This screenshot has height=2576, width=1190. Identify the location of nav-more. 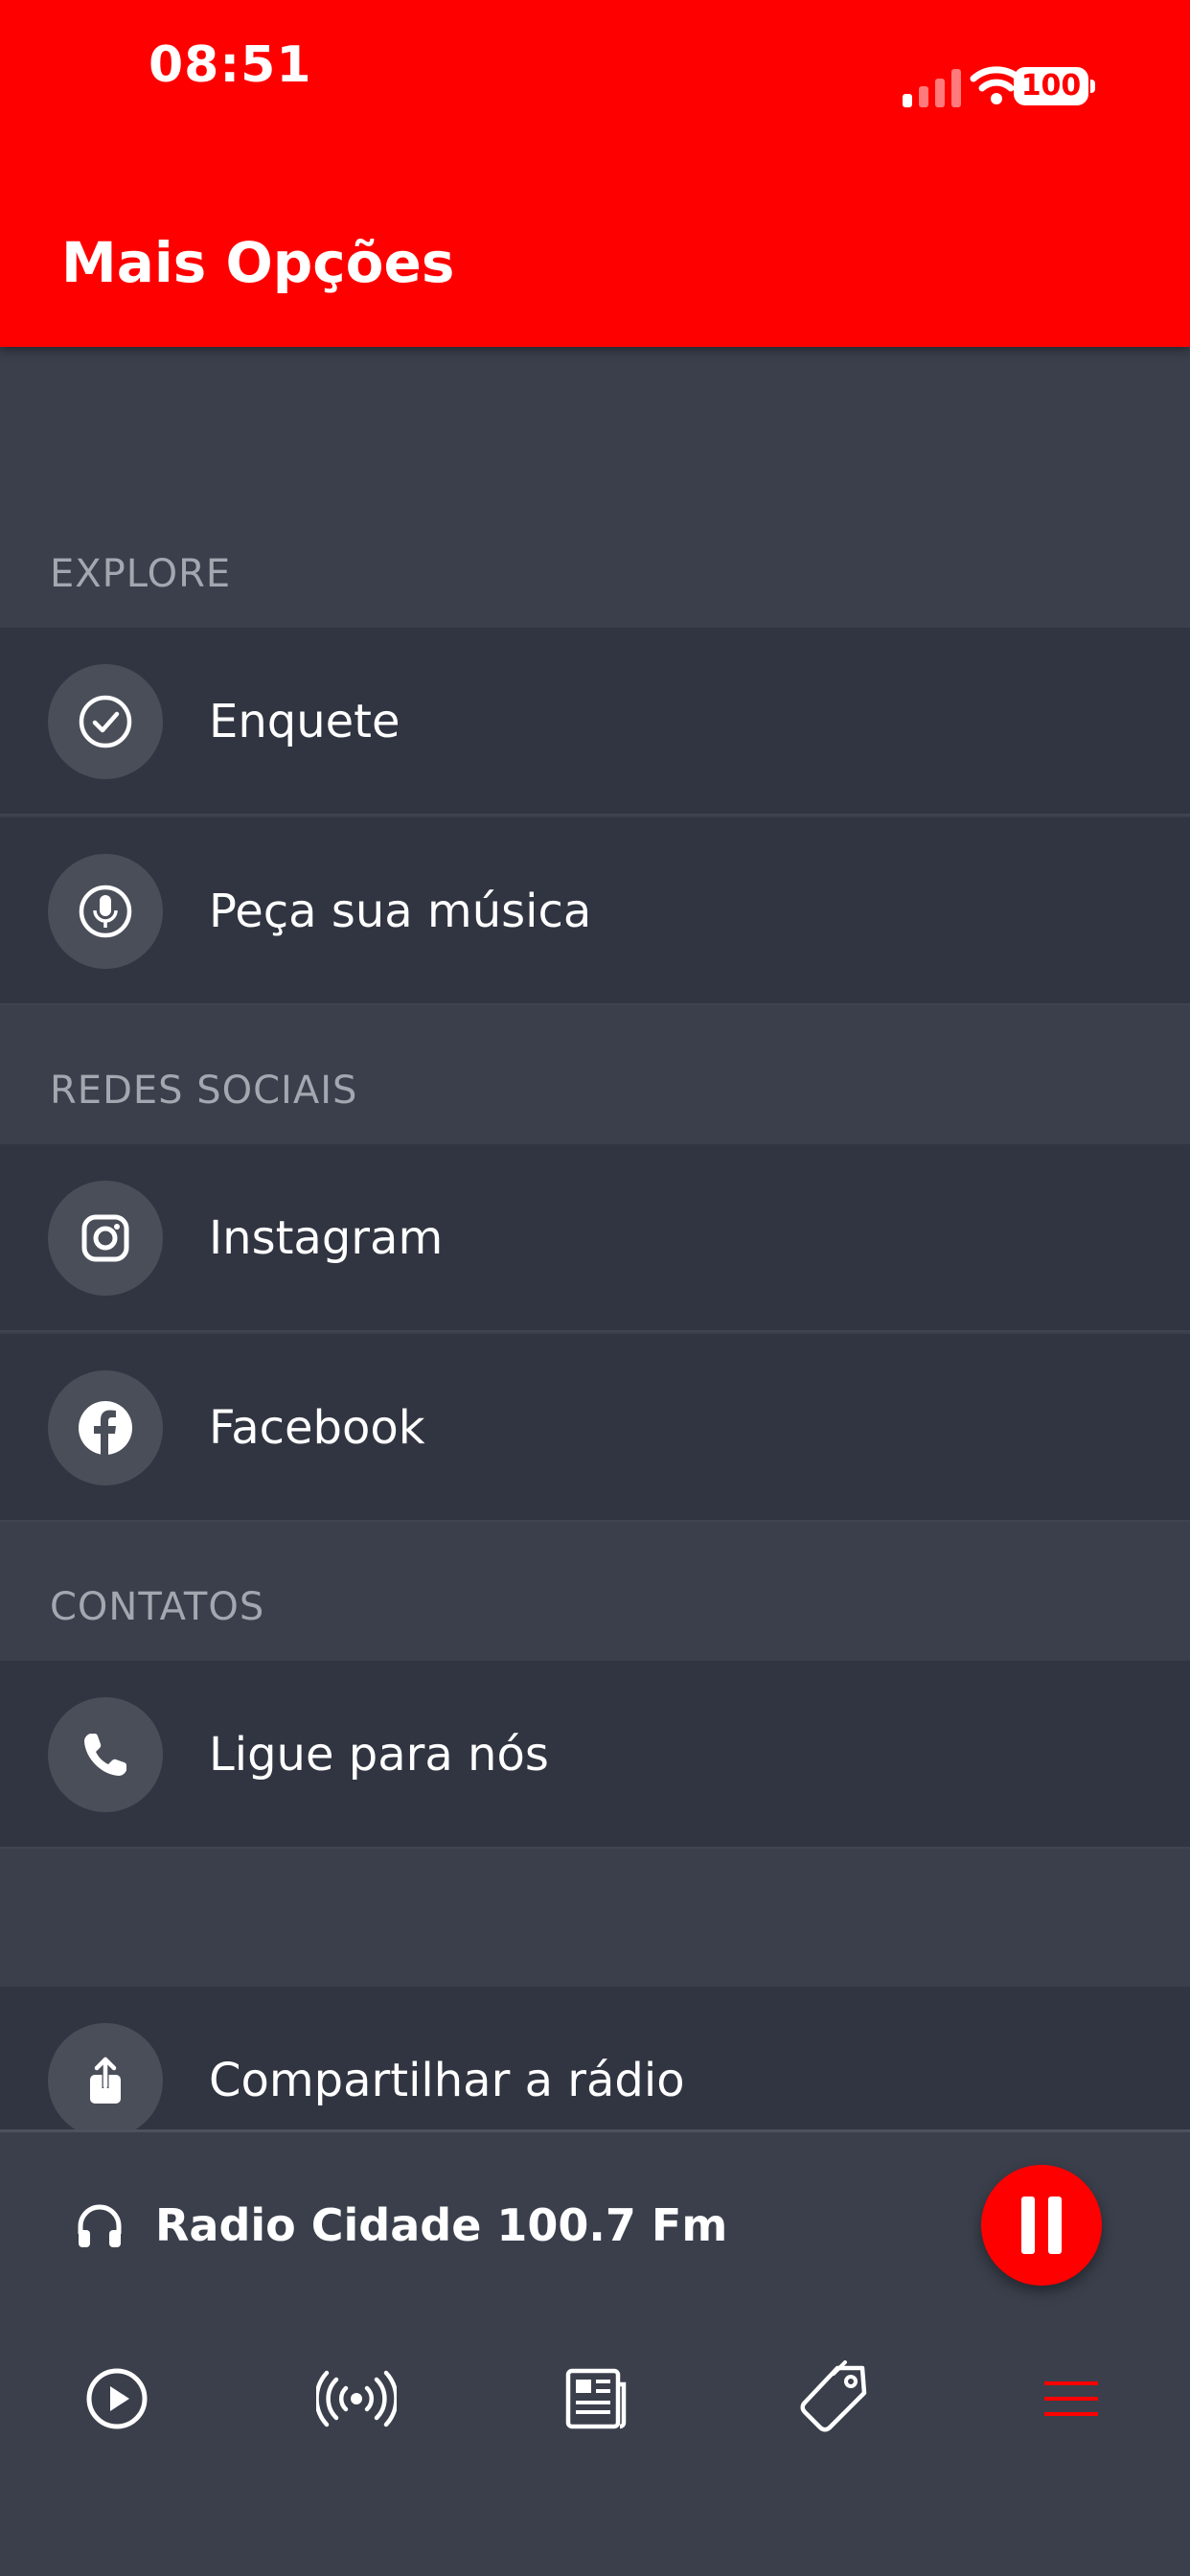
(1071, 2398).